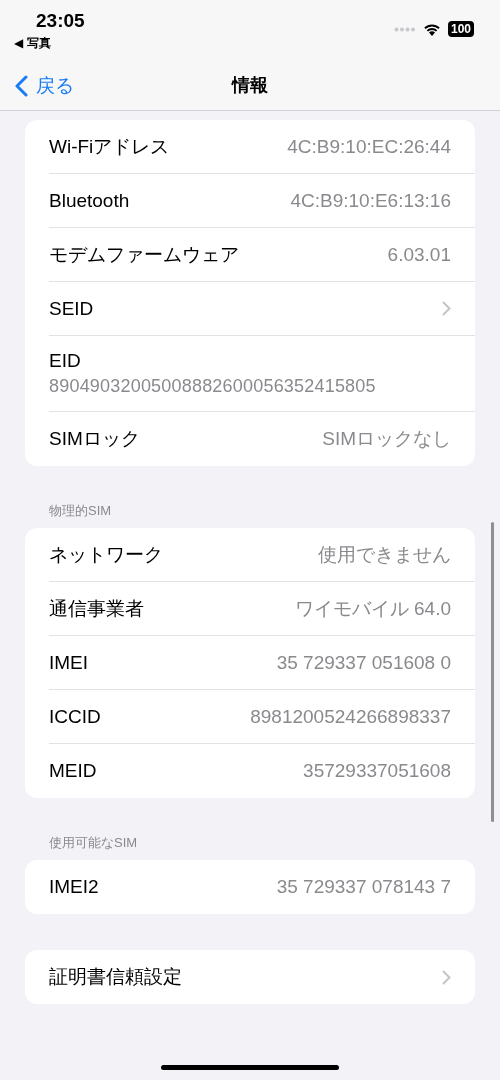  I want to click on row-label: Bluetooth, so click(89, 200).